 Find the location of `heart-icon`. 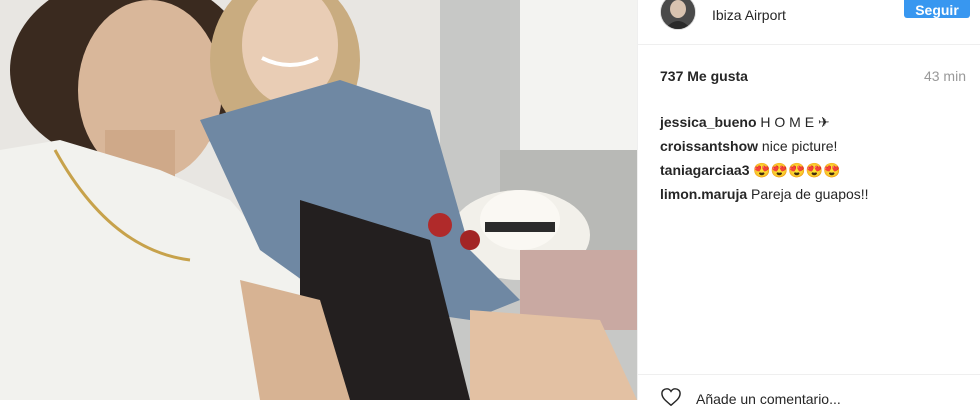

heart-icon is located at coordinates (671, 397).